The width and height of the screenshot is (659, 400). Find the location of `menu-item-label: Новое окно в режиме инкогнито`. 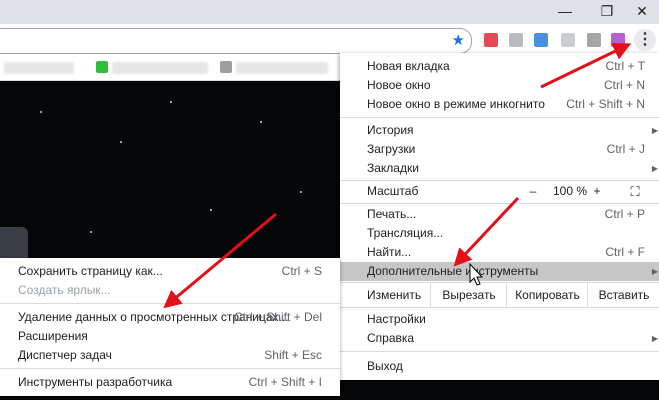

menu-item-label: Новое окно в режиме инкогнито is located at coordinates (456, 104).